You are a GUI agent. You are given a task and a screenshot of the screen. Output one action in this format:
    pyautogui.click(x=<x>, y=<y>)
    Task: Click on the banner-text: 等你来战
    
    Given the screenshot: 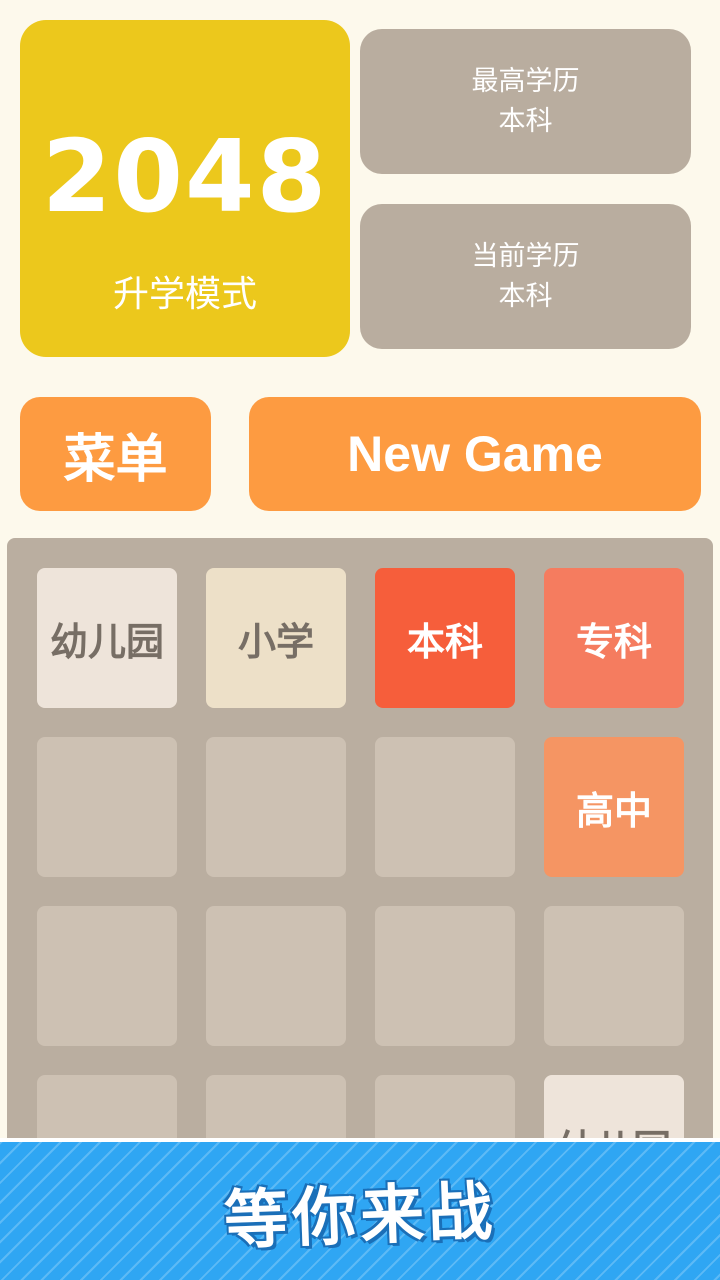 What is the action you would take?
    pyautogui.click(x=360, y=1217)
    